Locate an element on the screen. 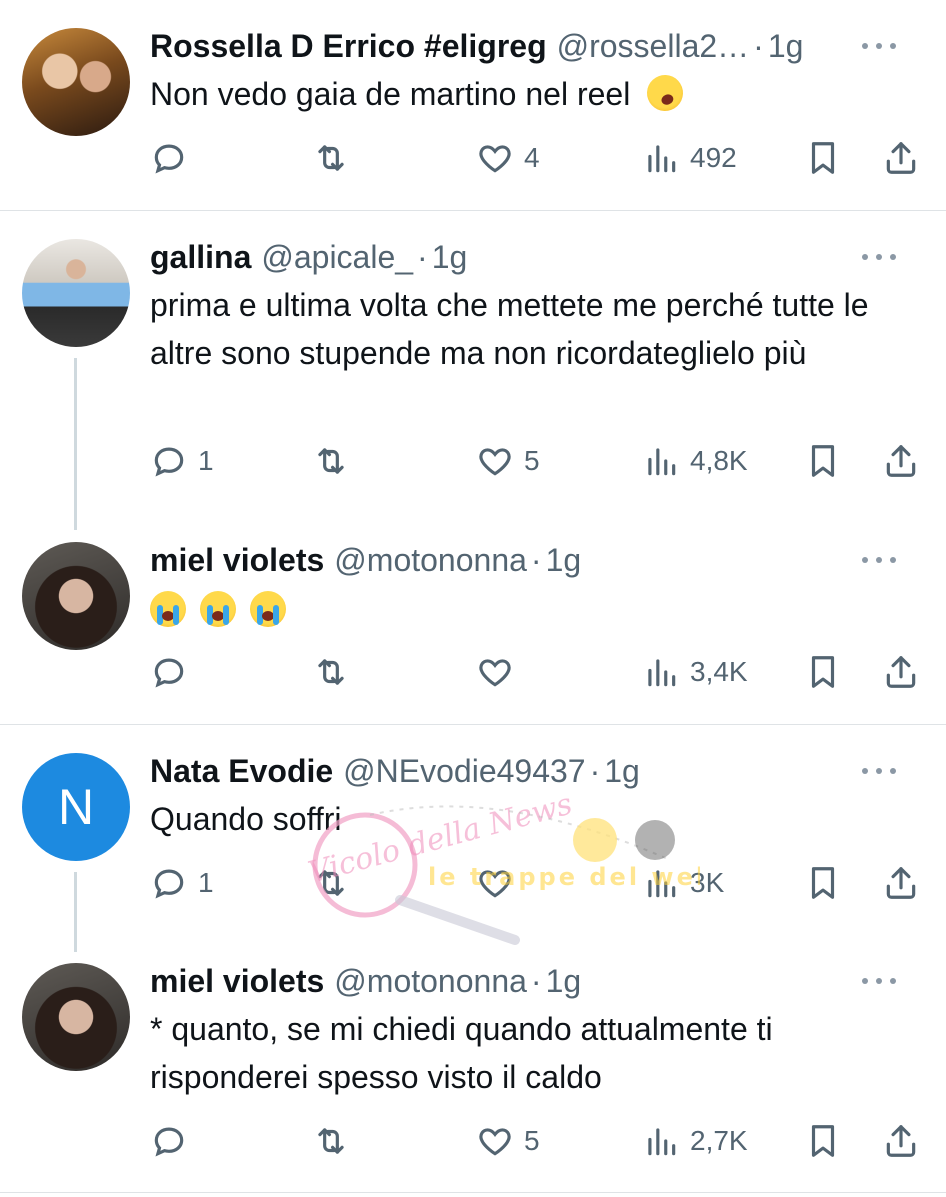  views-button: 3,4K is located at coordinates (695, 672).